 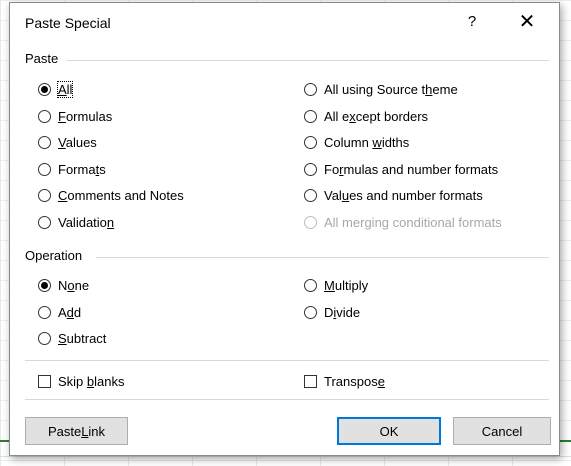 What do you see at coordinates (77, 142) in the screenshot?
I see `paste-values-label: Values` at bounding box center [77, 142].